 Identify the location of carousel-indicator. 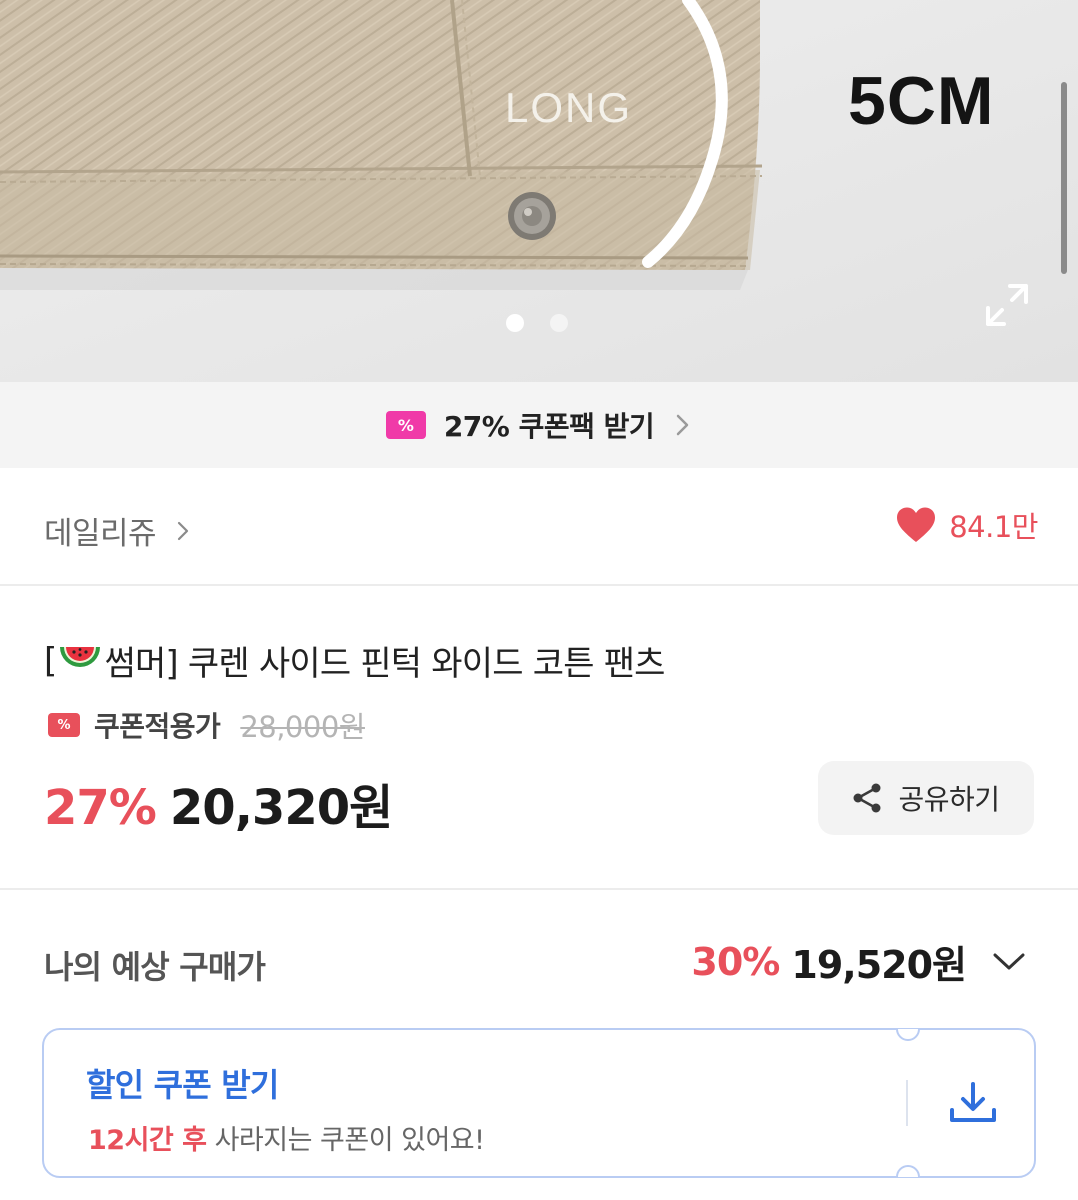
(537, 323).